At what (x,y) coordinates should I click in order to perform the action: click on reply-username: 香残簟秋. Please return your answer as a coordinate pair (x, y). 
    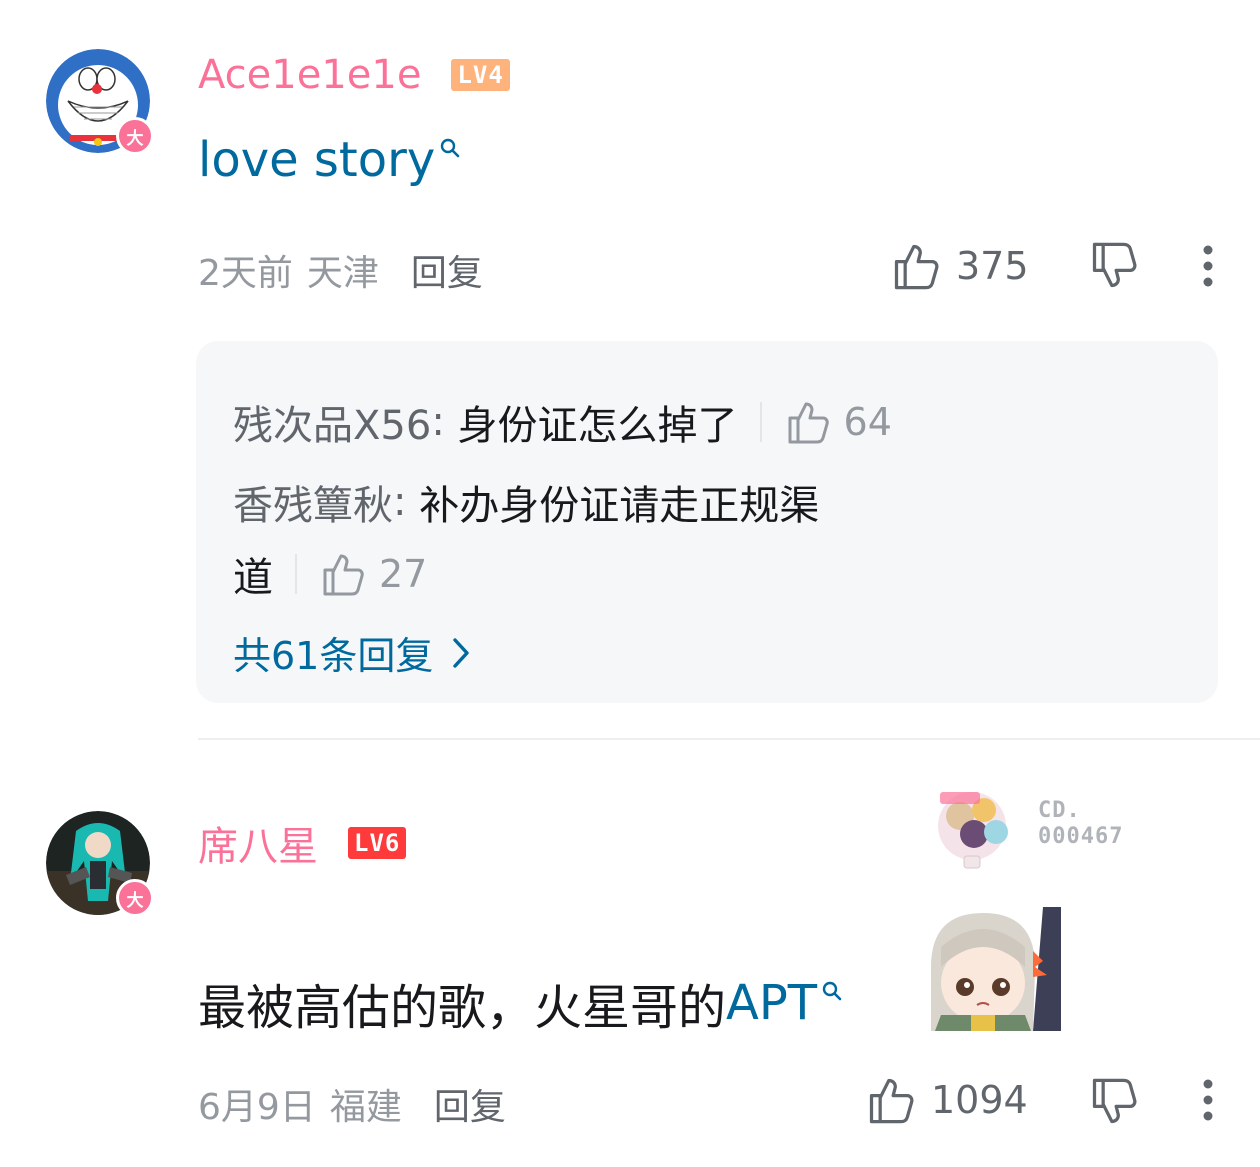
    Looking at the image, I should click on (313, 502).